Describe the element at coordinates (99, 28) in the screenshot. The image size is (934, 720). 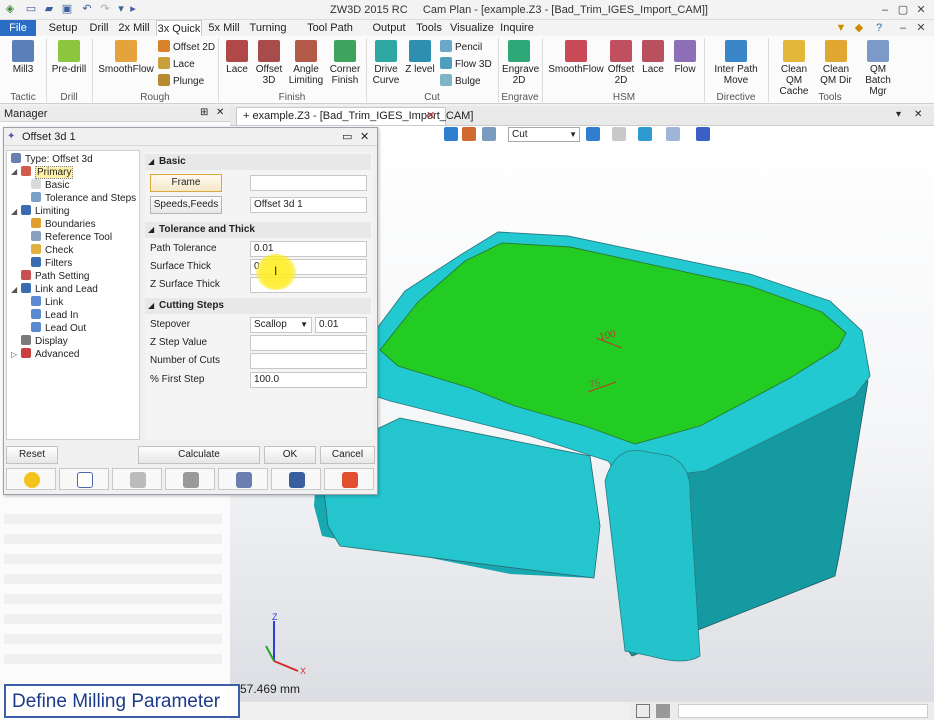
I see `menu-drill: Drill` at that location.